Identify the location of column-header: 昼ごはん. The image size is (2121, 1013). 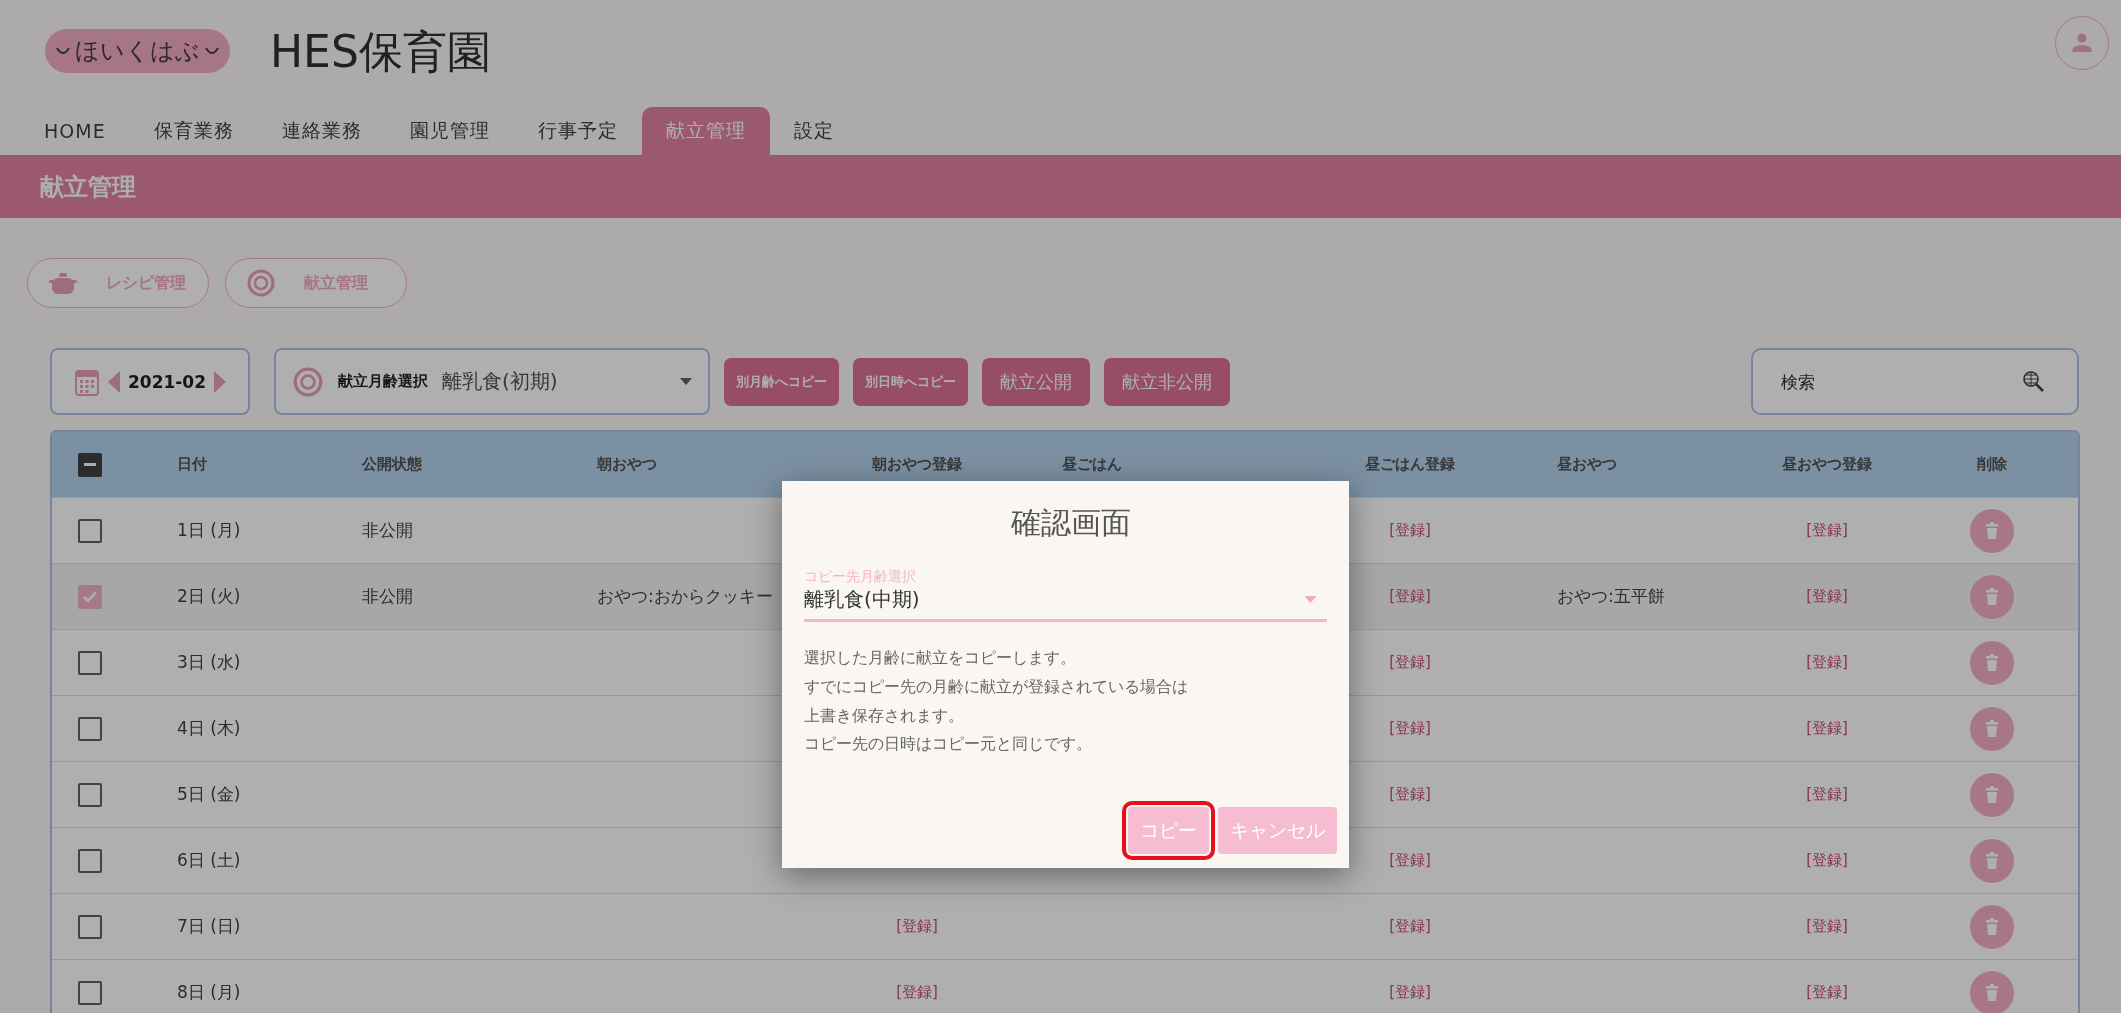
(1092, 464).